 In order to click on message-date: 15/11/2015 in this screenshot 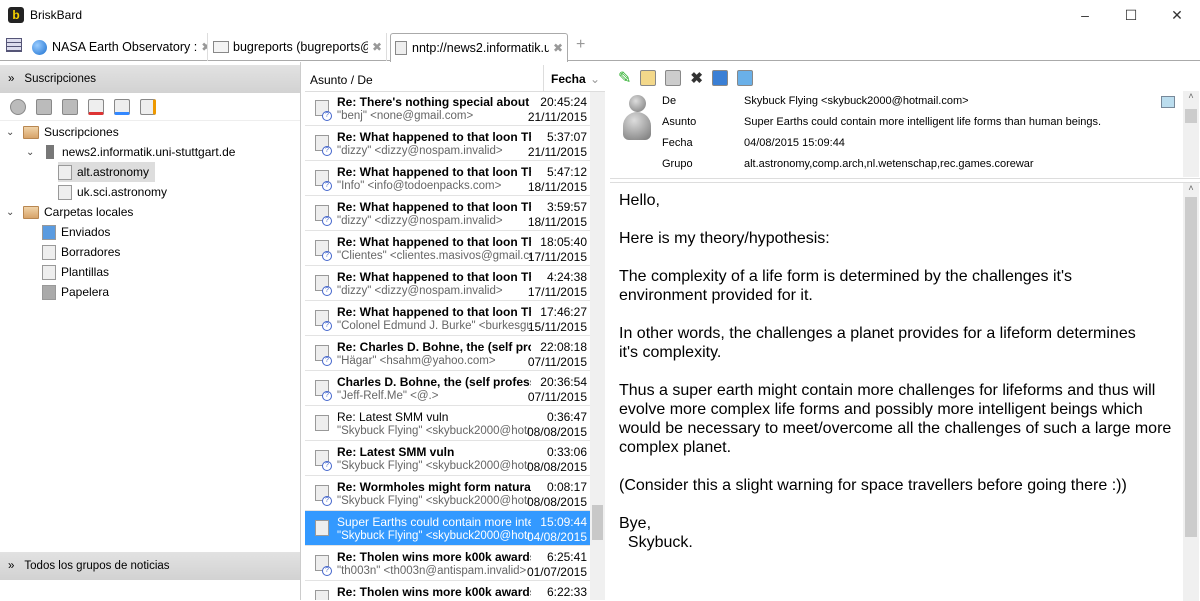, I will do `click(557, 327)`.